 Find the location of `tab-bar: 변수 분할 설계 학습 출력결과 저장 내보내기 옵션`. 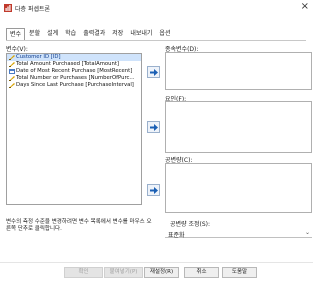

tab-bar: 변수 분할 설계 학습 출력결과 저장 내보내기 옵션 is located at coordinates (90, 34).